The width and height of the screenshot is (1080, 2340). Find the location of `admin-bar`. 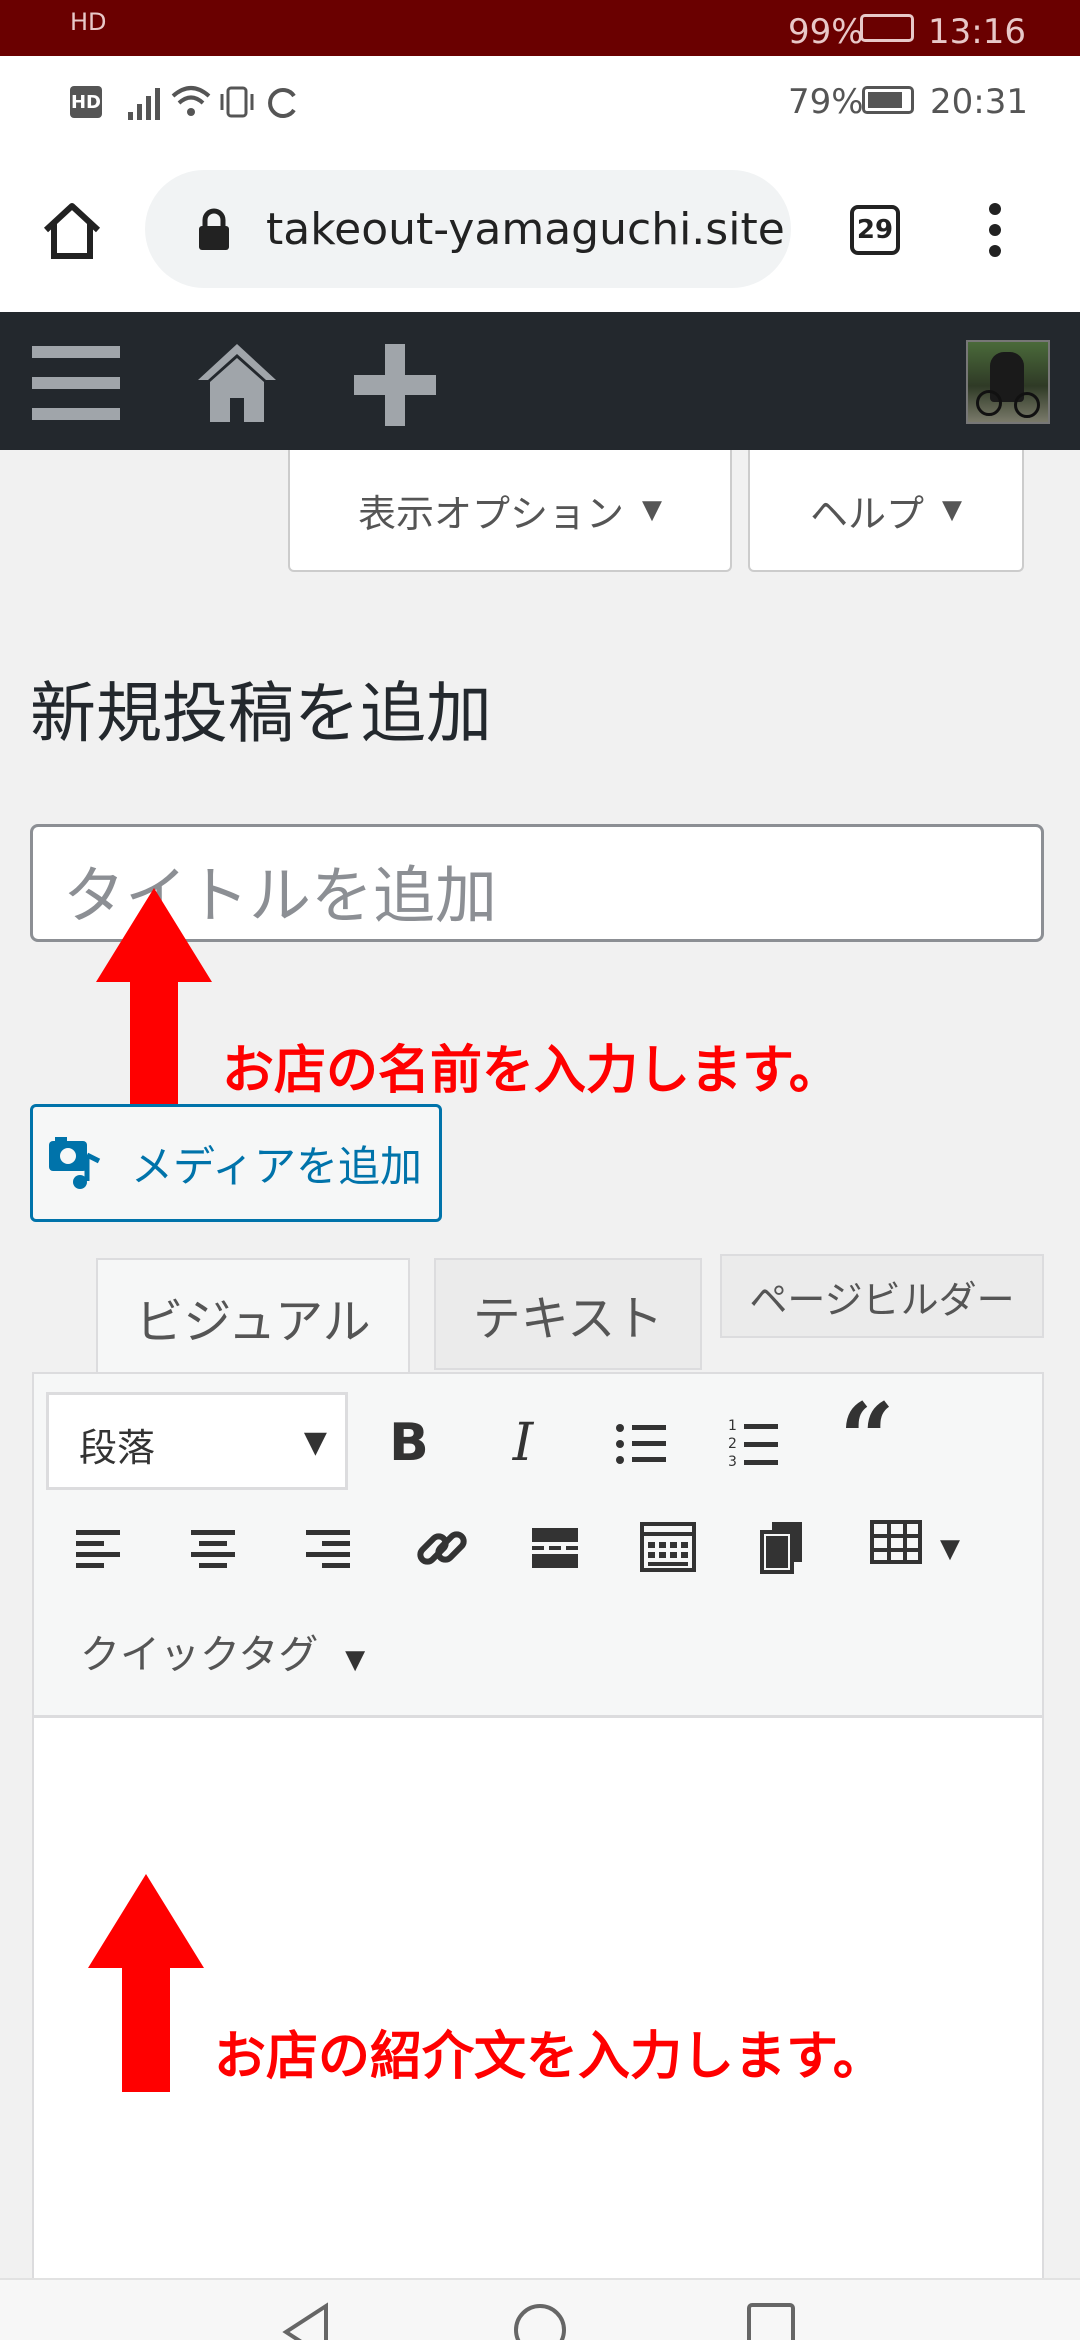

admin-bar is located at coordinates (540, 381).